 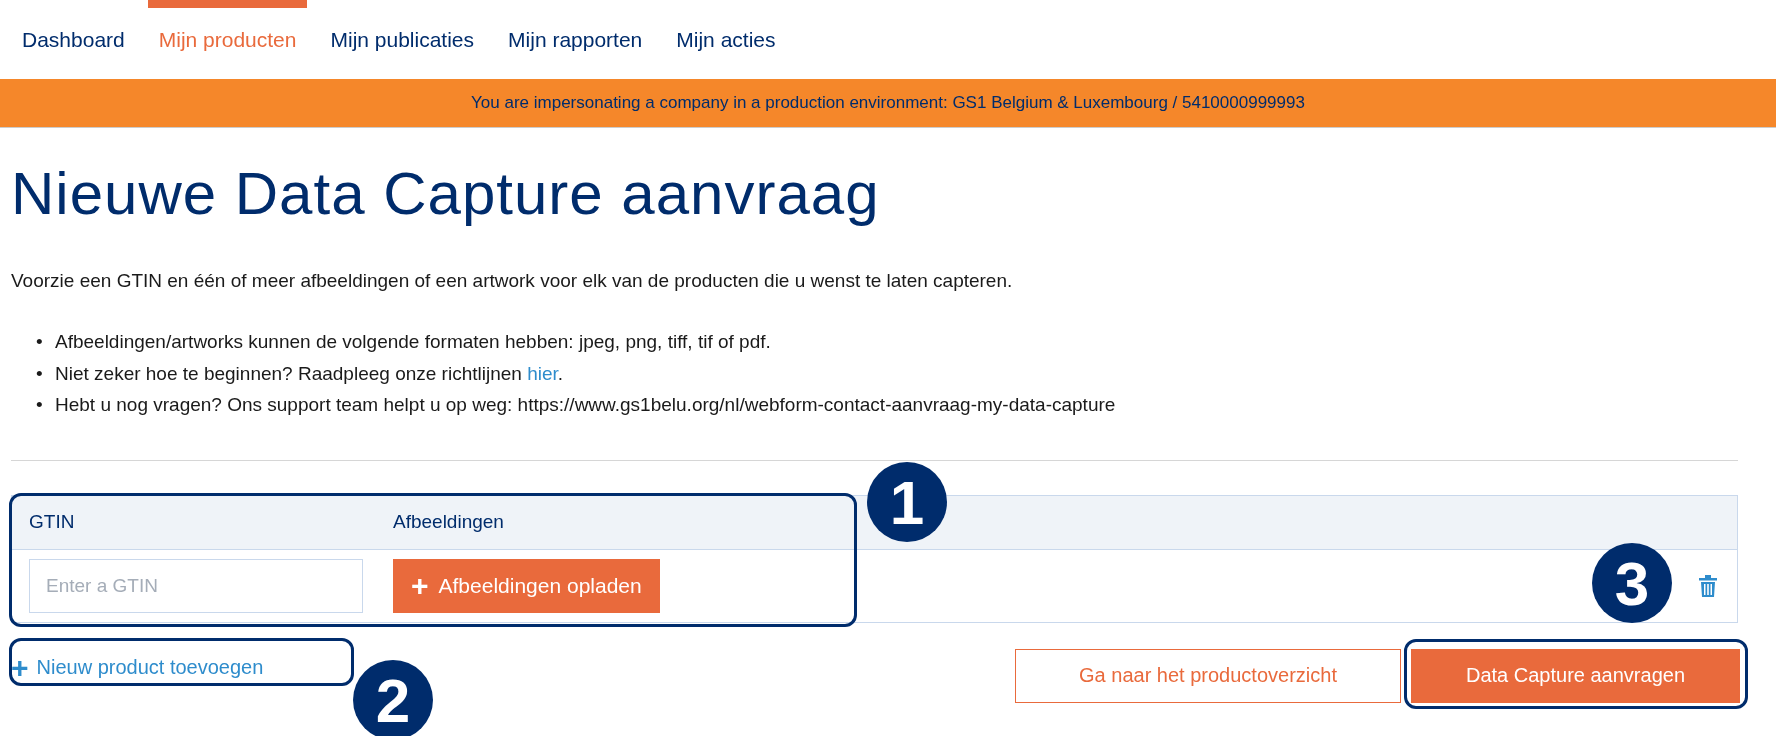 I want to click on column-header: Afbeeldingen, so click(x=448, y=522).